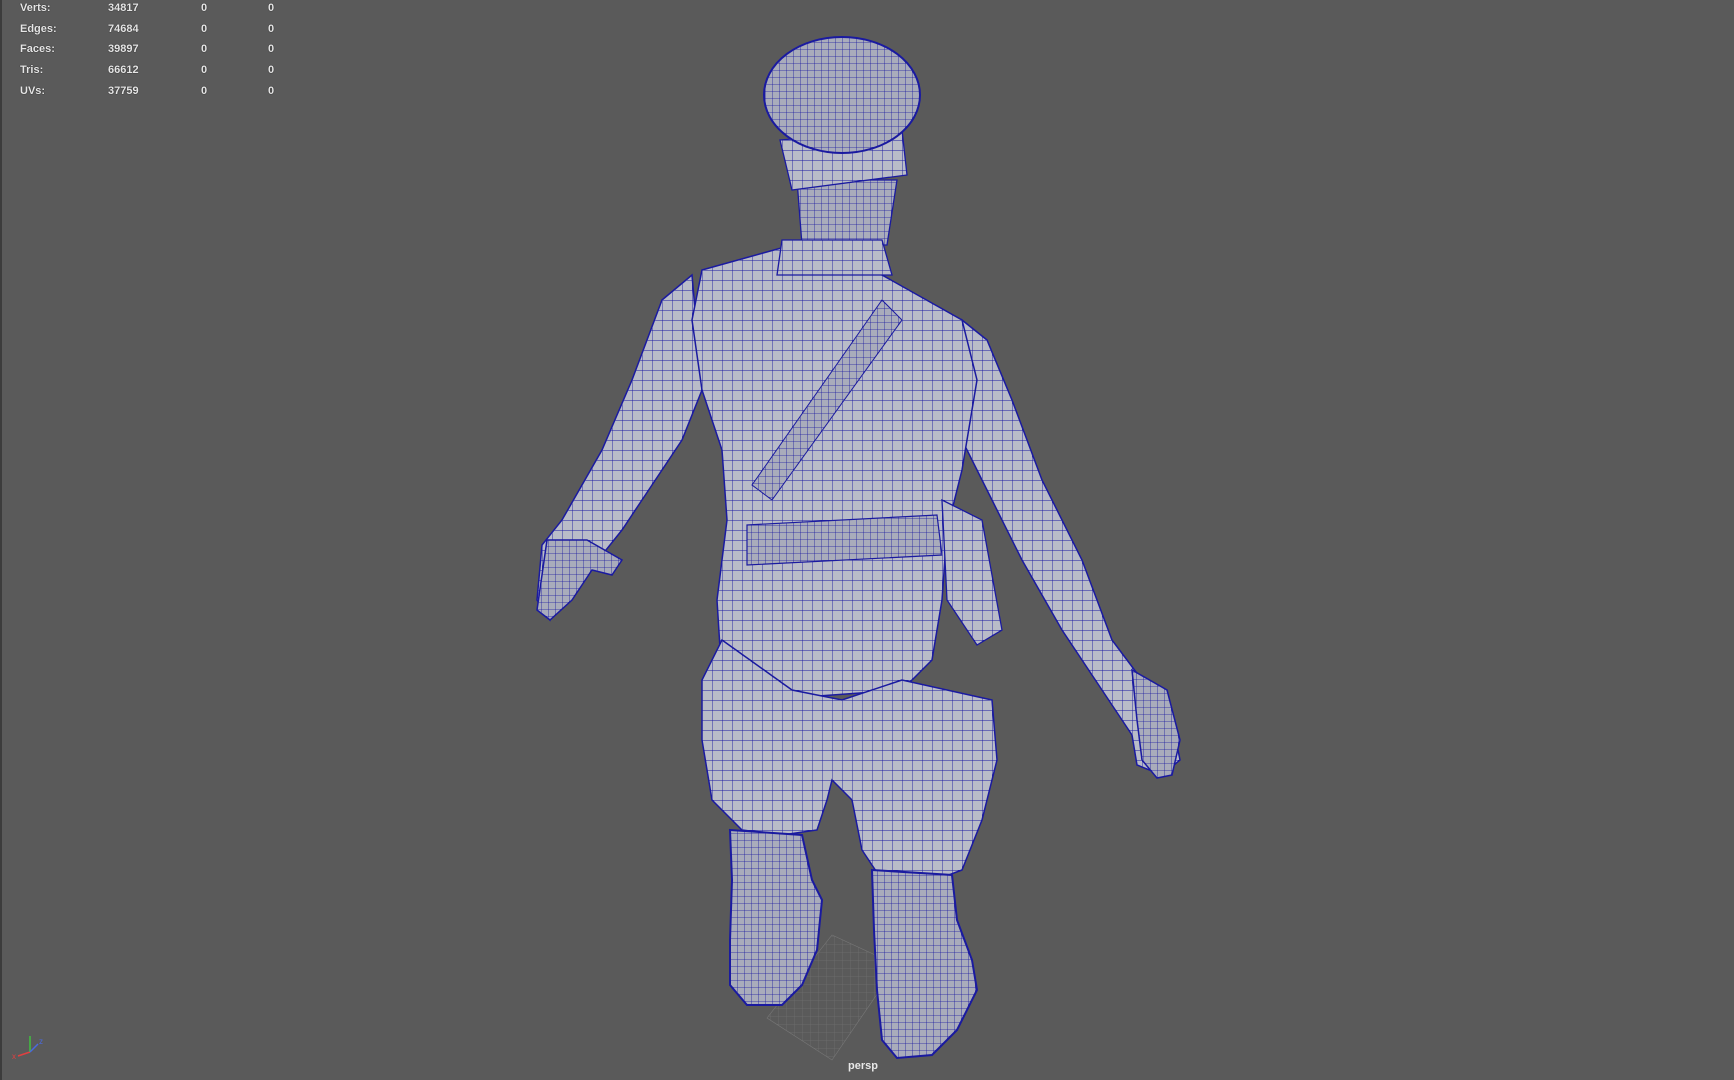  Describe the element at coordinates (834, 257) in the screenshot. I see `collar-mesh` at that location.